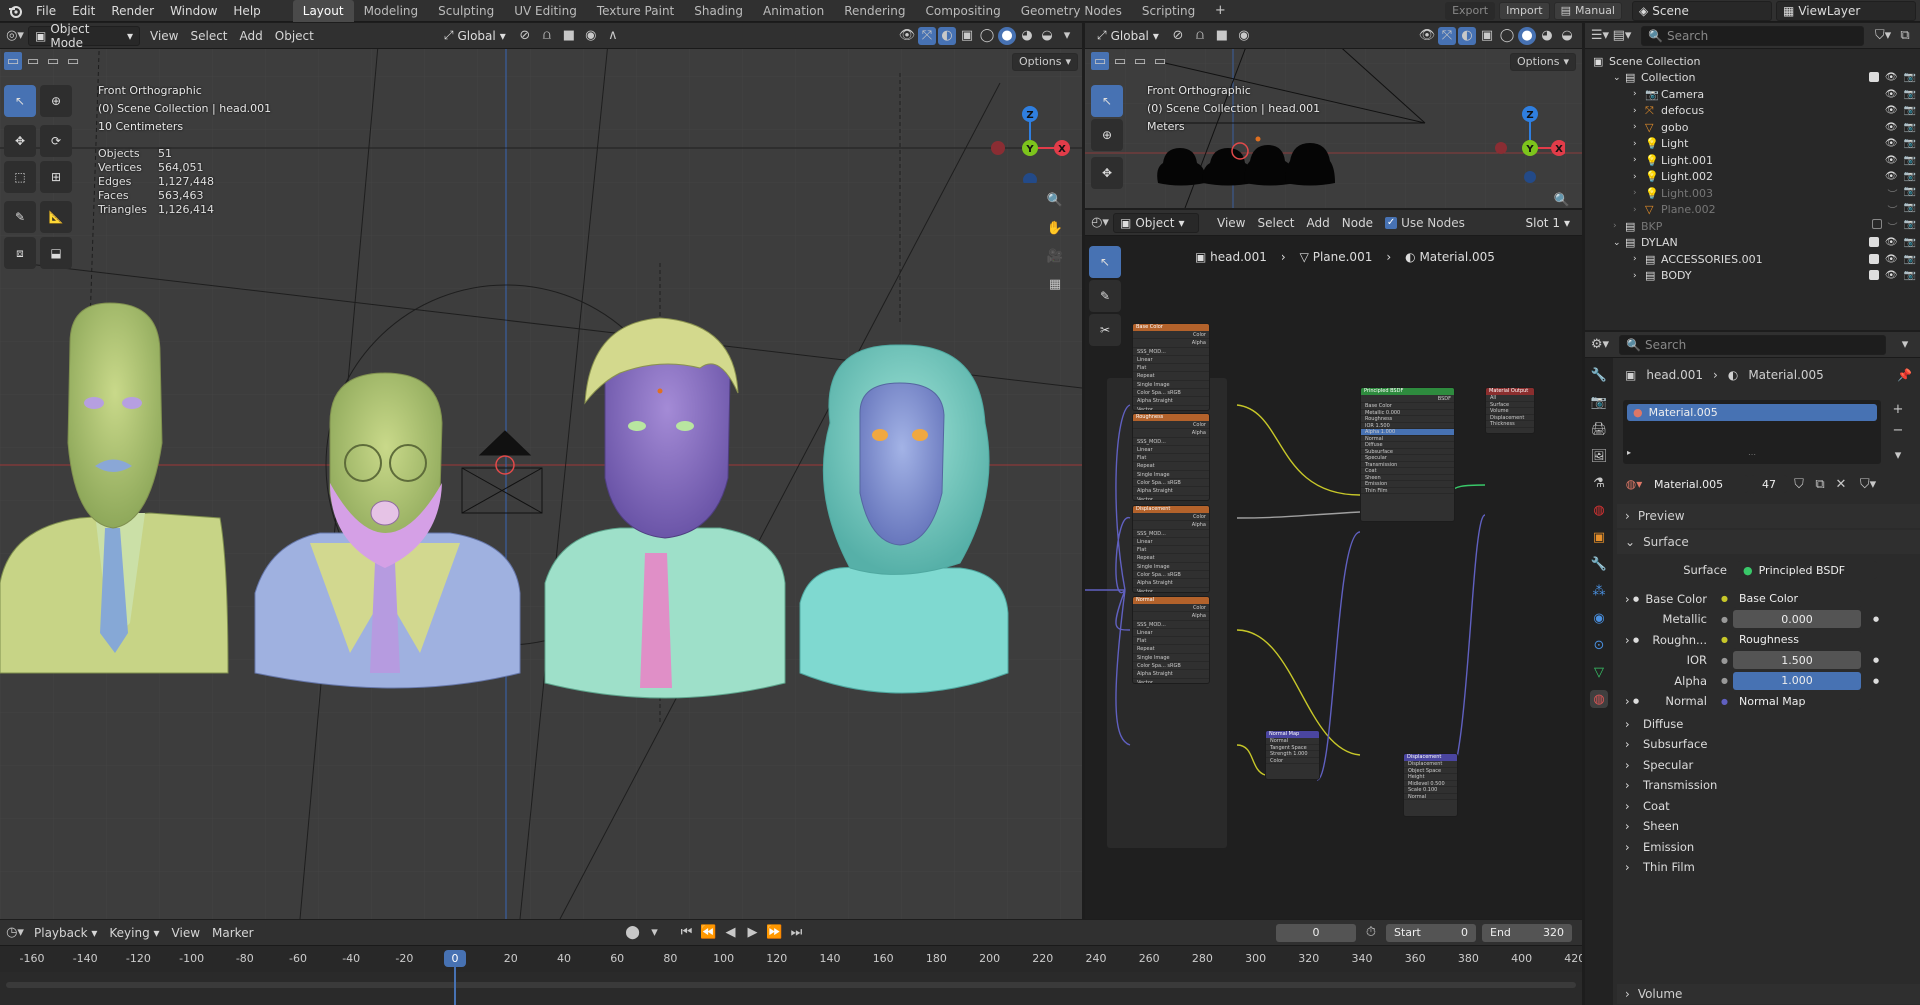  Describe the element at coordinates (56, 177) in the screenshot. I see `transform-tool: ⊞` at that location.